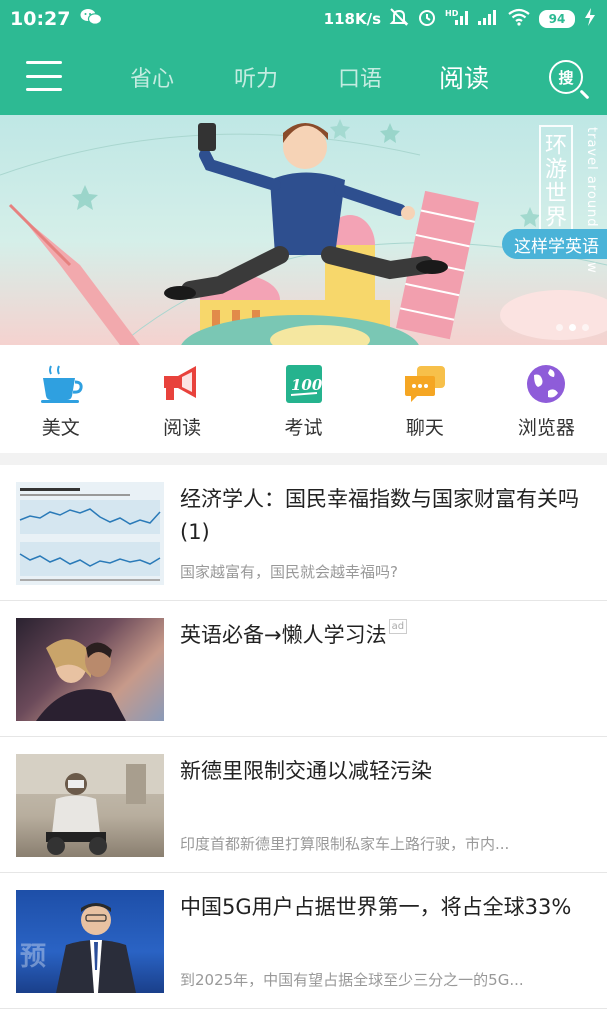 This screenshot has height=1020, width=607. I want to click on score-100-icon: 100, so click(304, 384).